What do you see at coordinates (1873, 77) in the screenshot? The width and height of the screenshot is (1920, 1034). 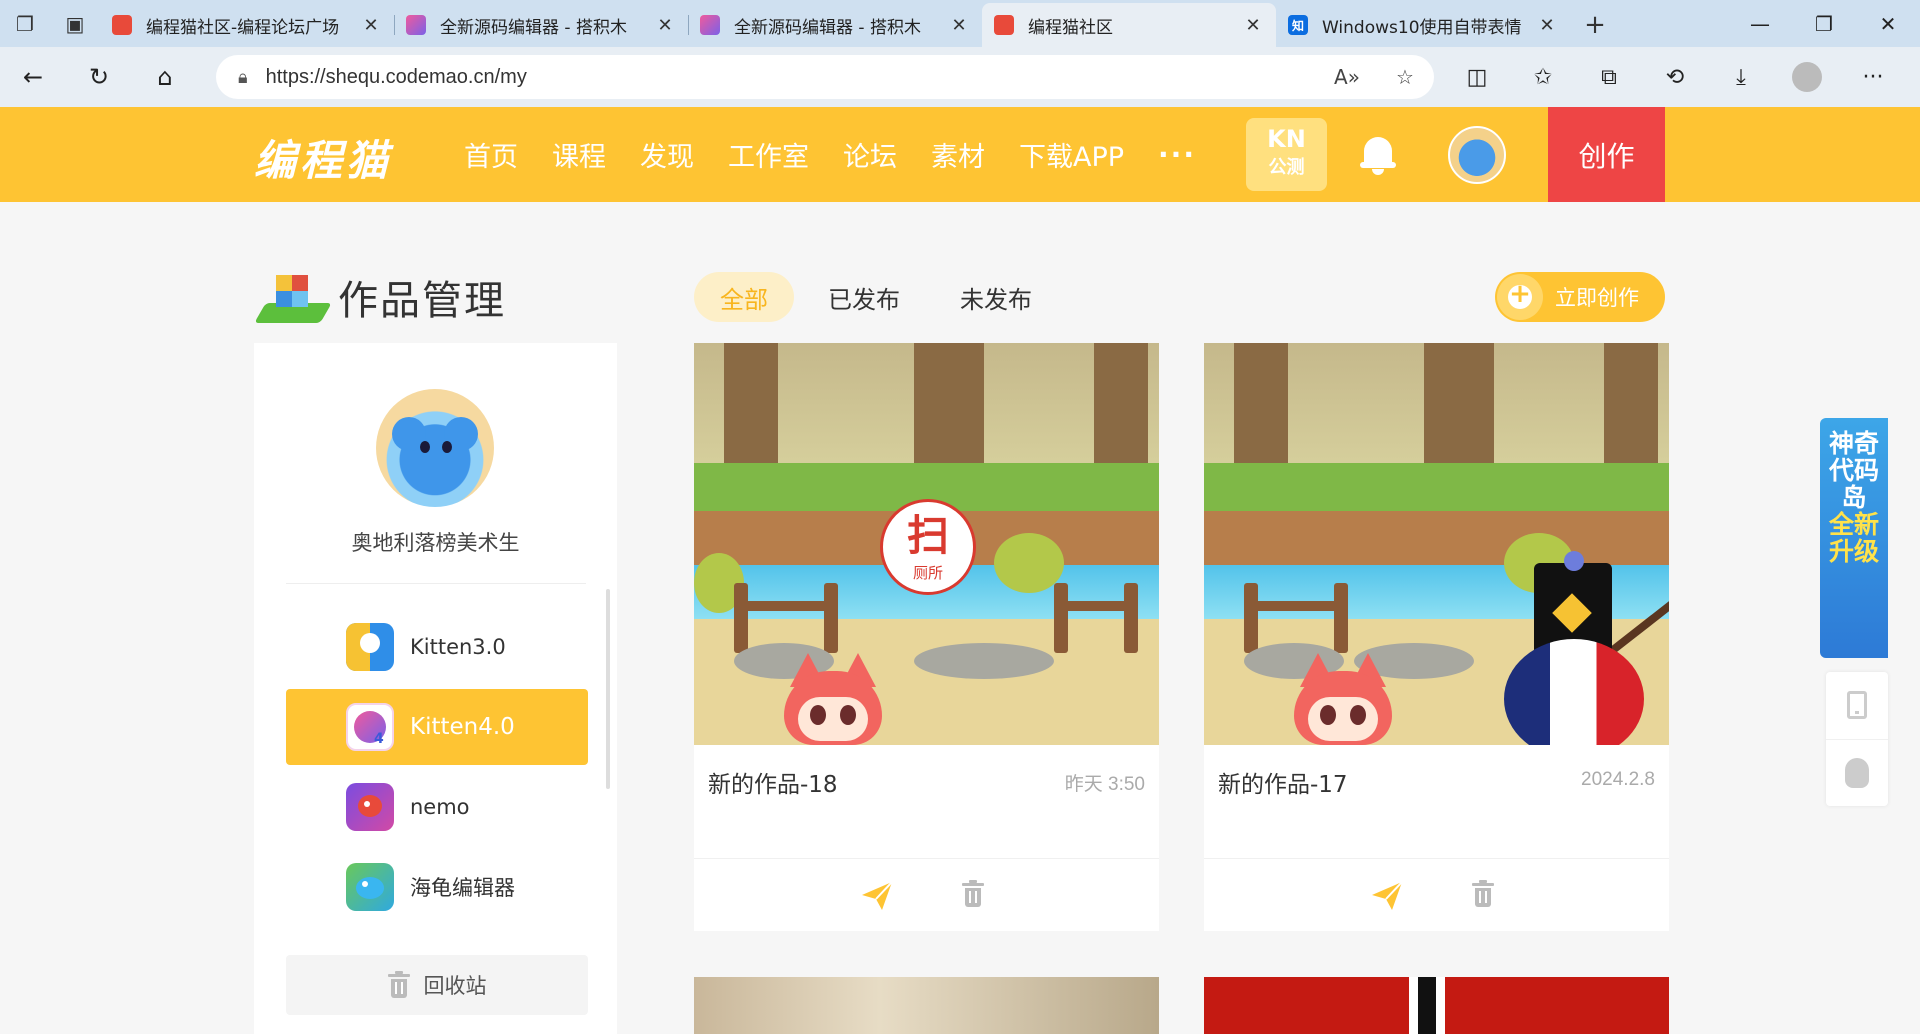 I see `settings-more-icon: ···` at bounding box center [1873, 77].